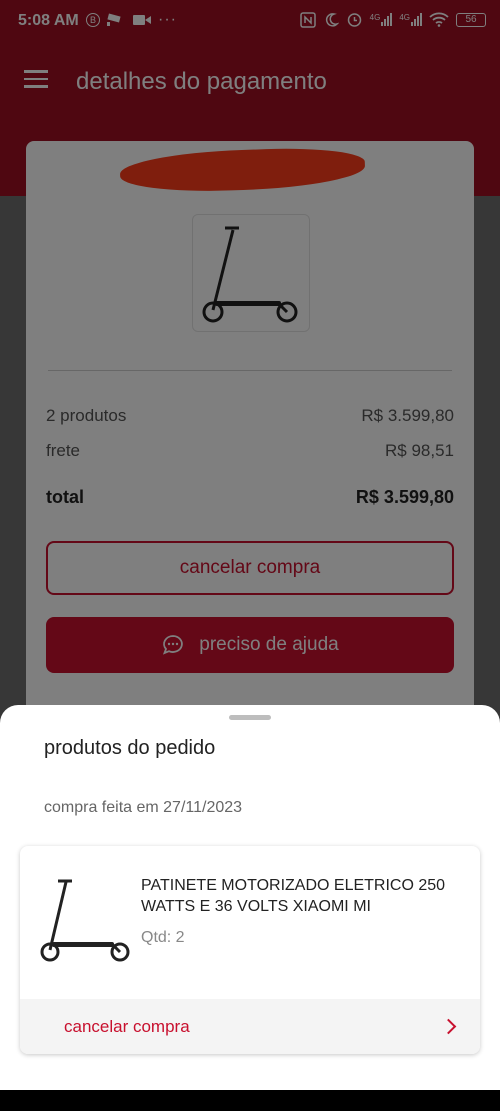  Describe the element at coordinates (85, 920) in the screenshot. I see `scooter-icon` at that location.